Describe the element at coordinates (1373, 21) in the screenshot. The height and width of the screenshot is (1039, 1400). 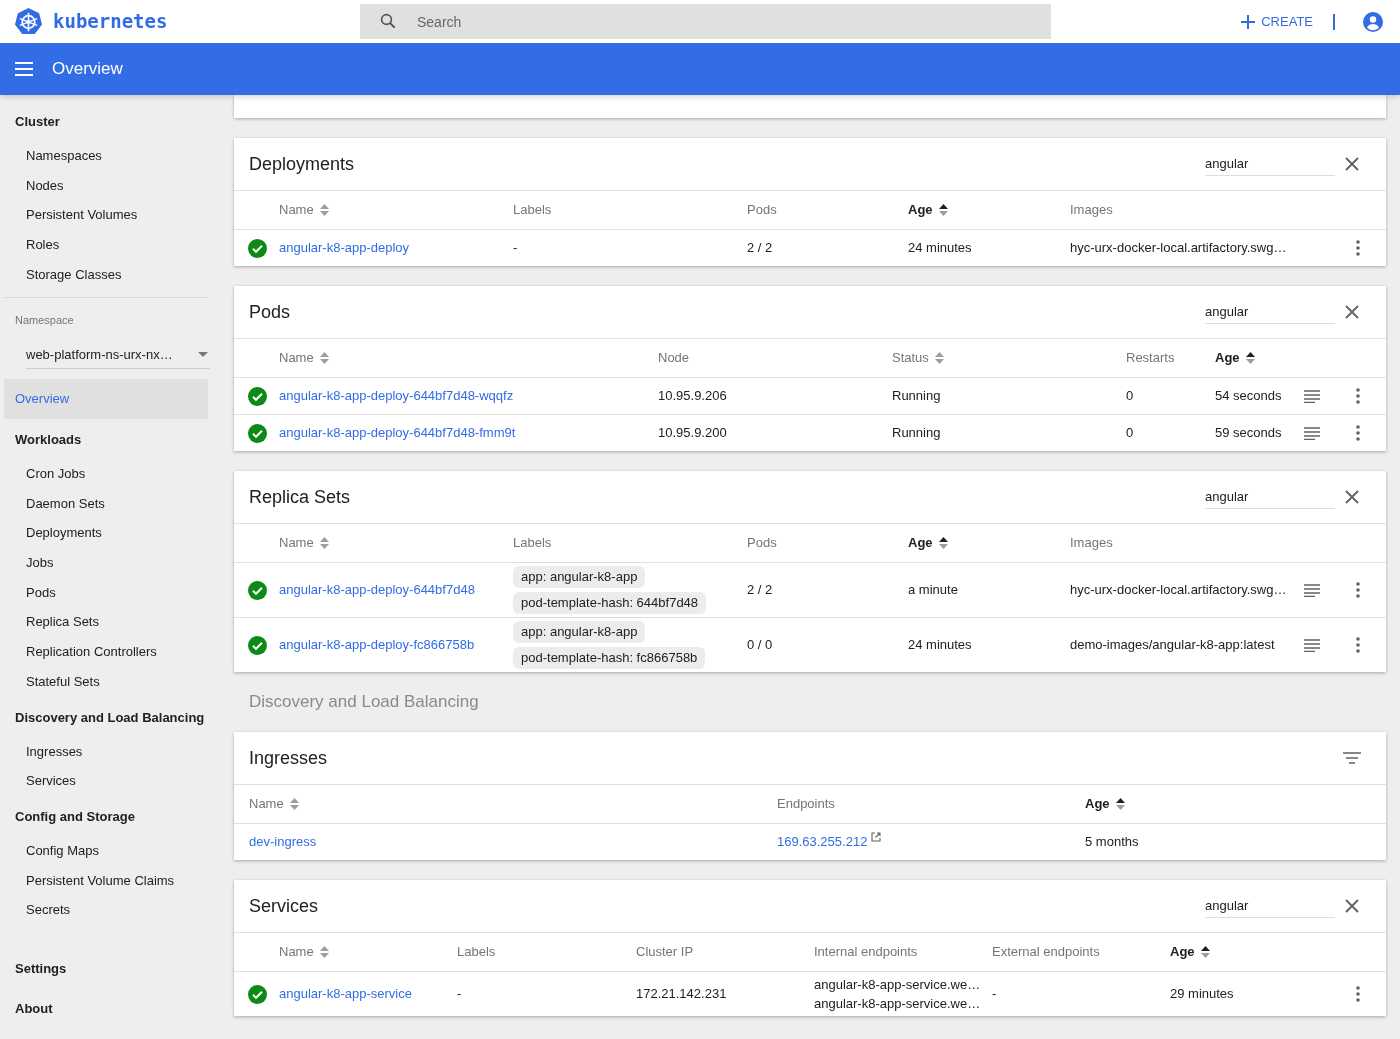
I see `account-icon` at that location.